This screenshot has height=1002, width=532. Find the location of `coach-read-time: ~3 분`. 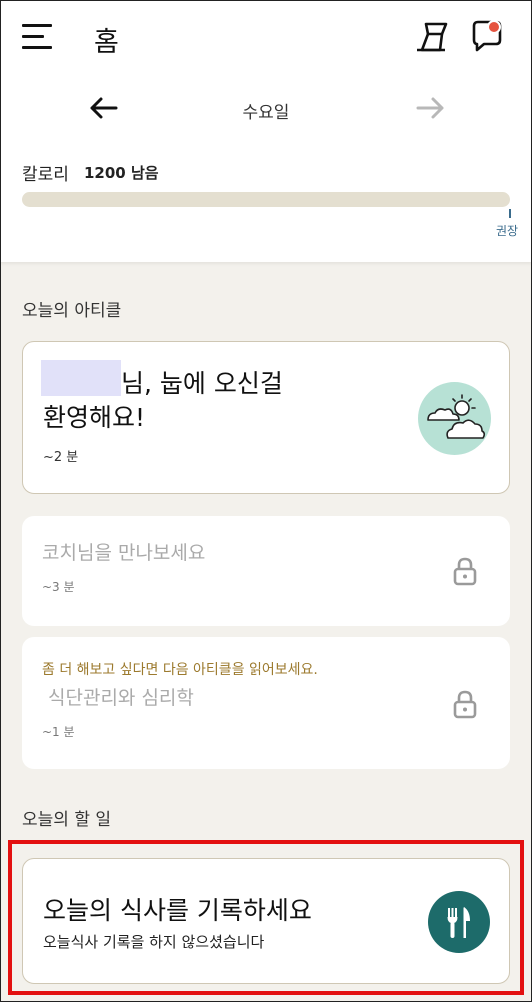

coach-read-time: ~3 분 is located at coordinates (58, 587).